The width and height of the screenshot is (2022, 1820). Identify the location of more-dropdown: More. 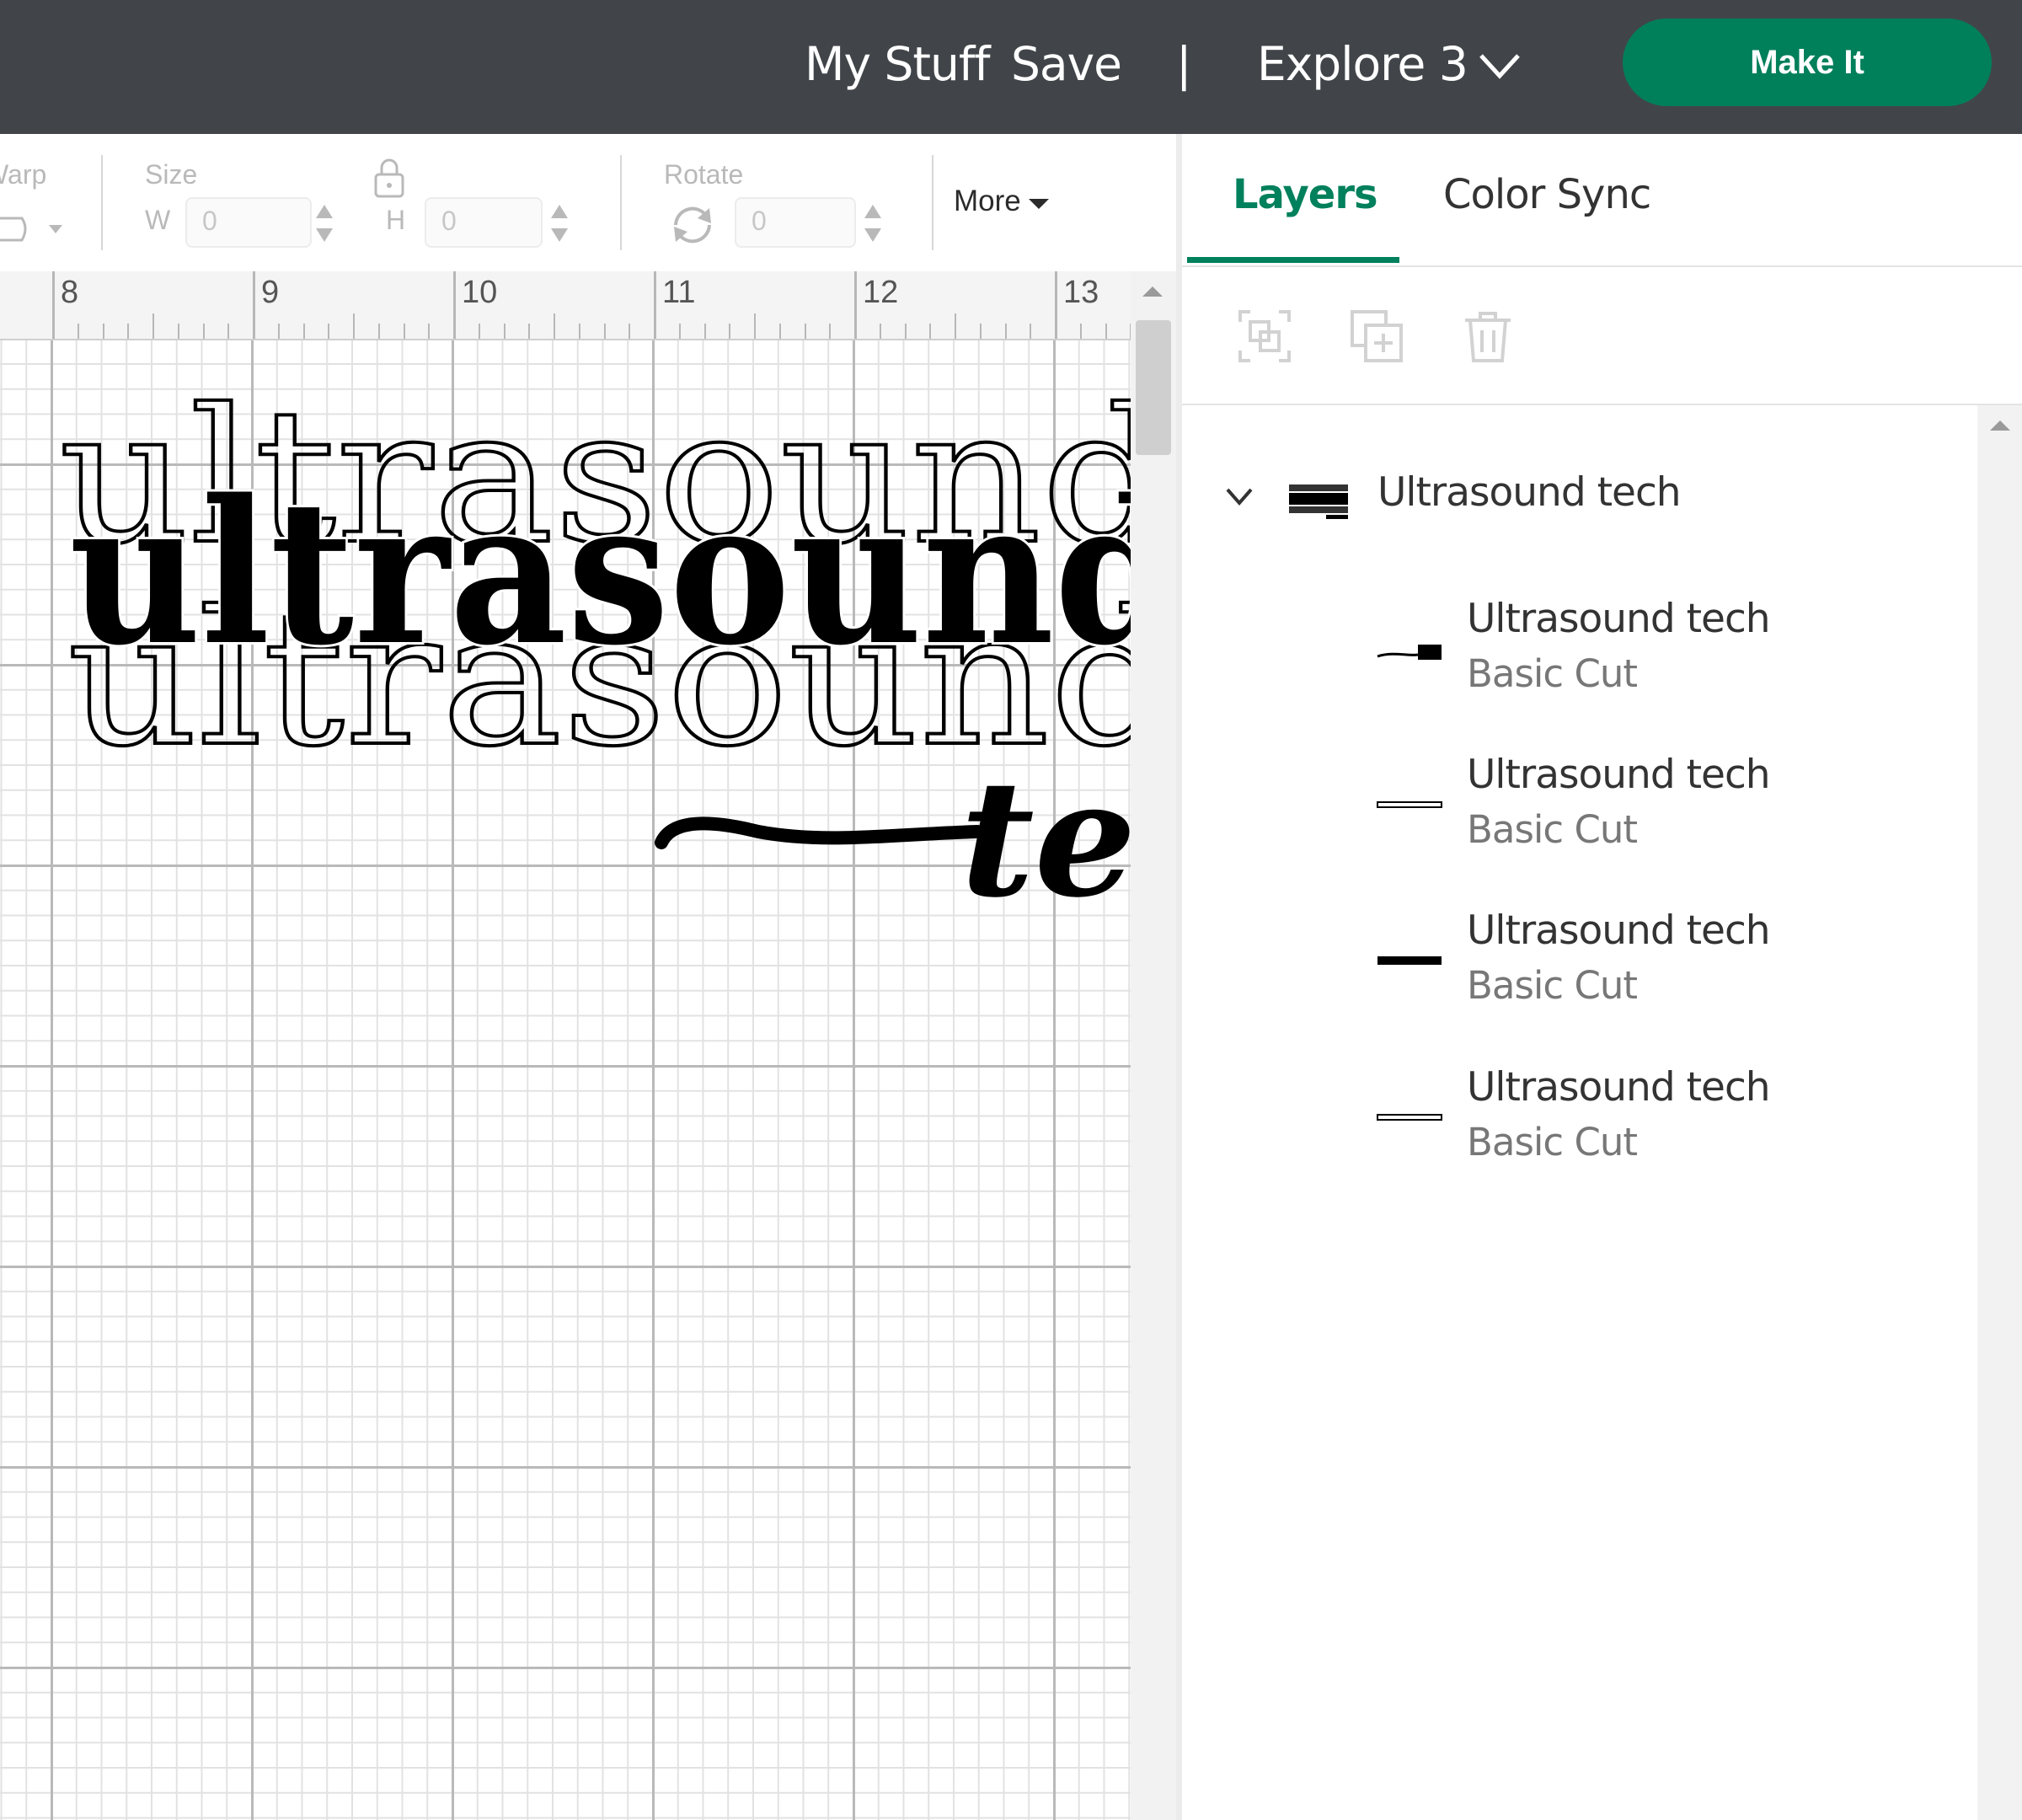
(1002, 201).